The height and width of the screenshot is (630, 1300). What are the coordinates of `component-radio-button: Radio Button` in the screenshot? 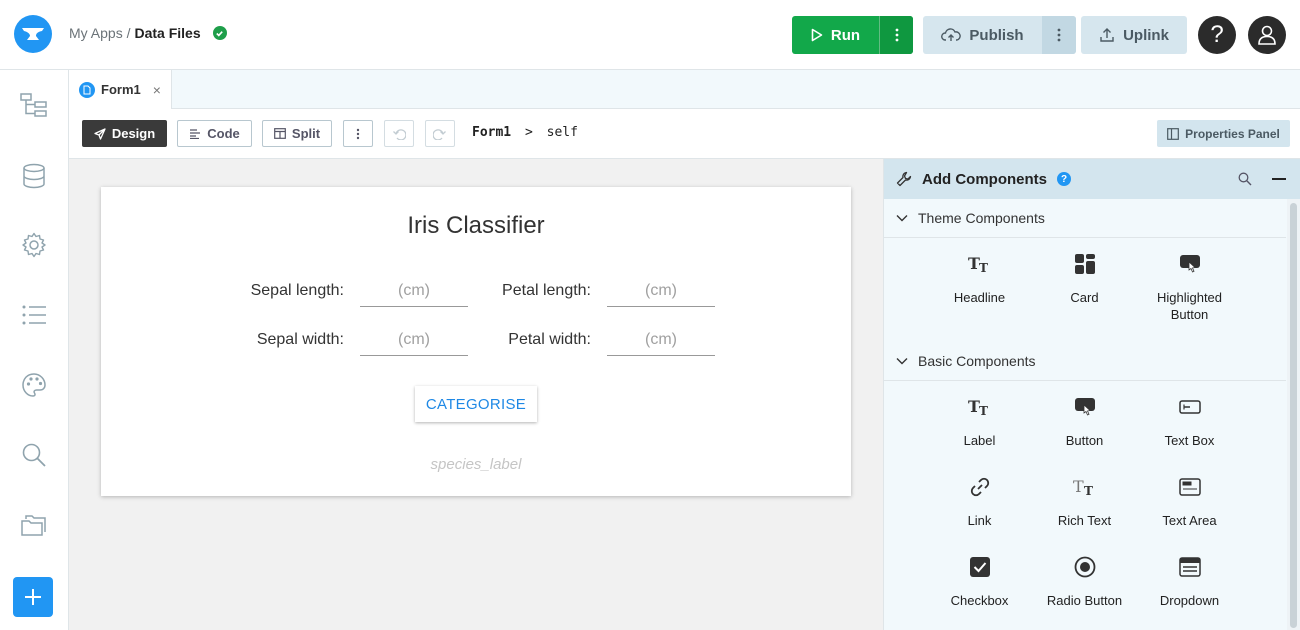 It's located at (1084, 581).